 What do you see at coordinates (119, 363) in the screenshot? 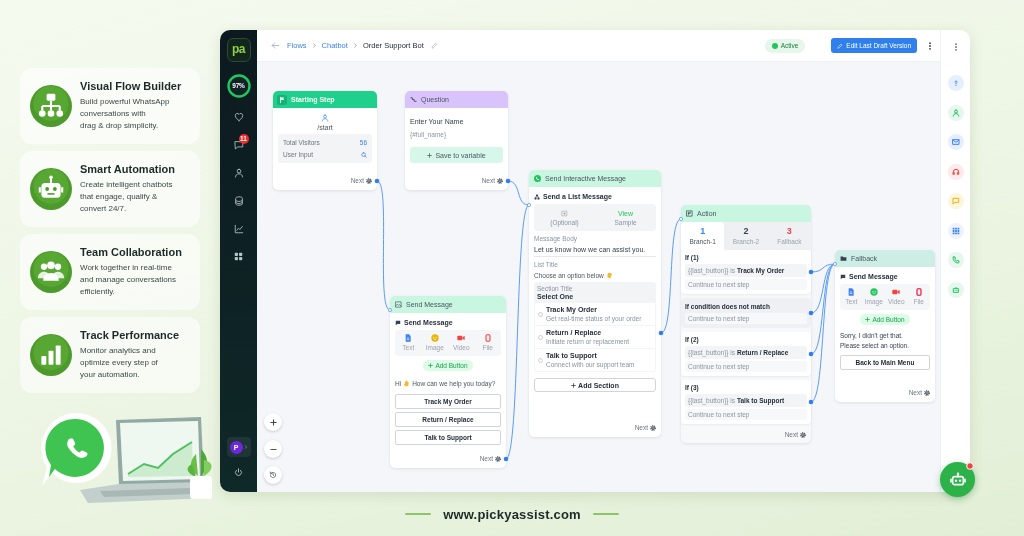
I see `feature-description: Monitor analytics and optimize every step of your automation.` at bounding box center [119, 363].